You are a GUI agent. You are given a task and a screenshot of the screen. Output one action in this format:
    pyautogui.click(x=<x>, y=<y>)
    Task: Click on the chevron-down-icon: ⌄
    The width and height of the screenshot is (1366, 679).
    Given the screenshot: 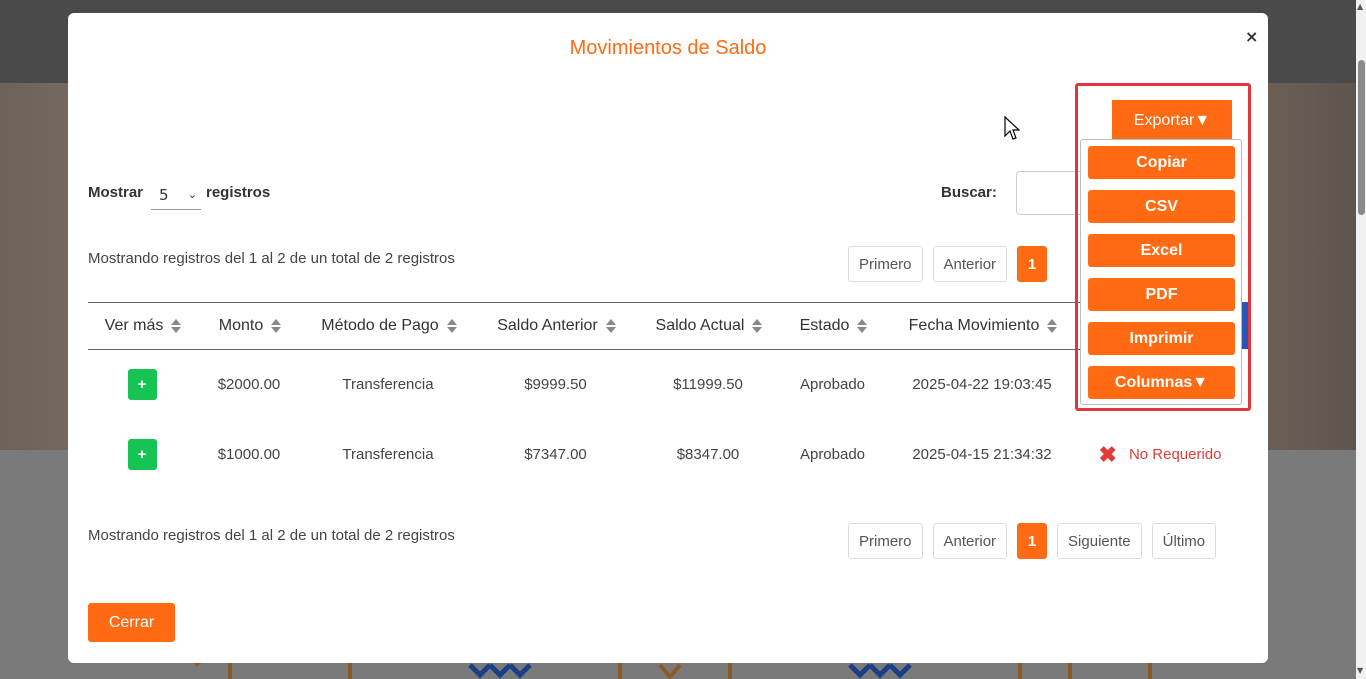 What is the action you would take?
    pyautogui.click(x=192, y=194)
    